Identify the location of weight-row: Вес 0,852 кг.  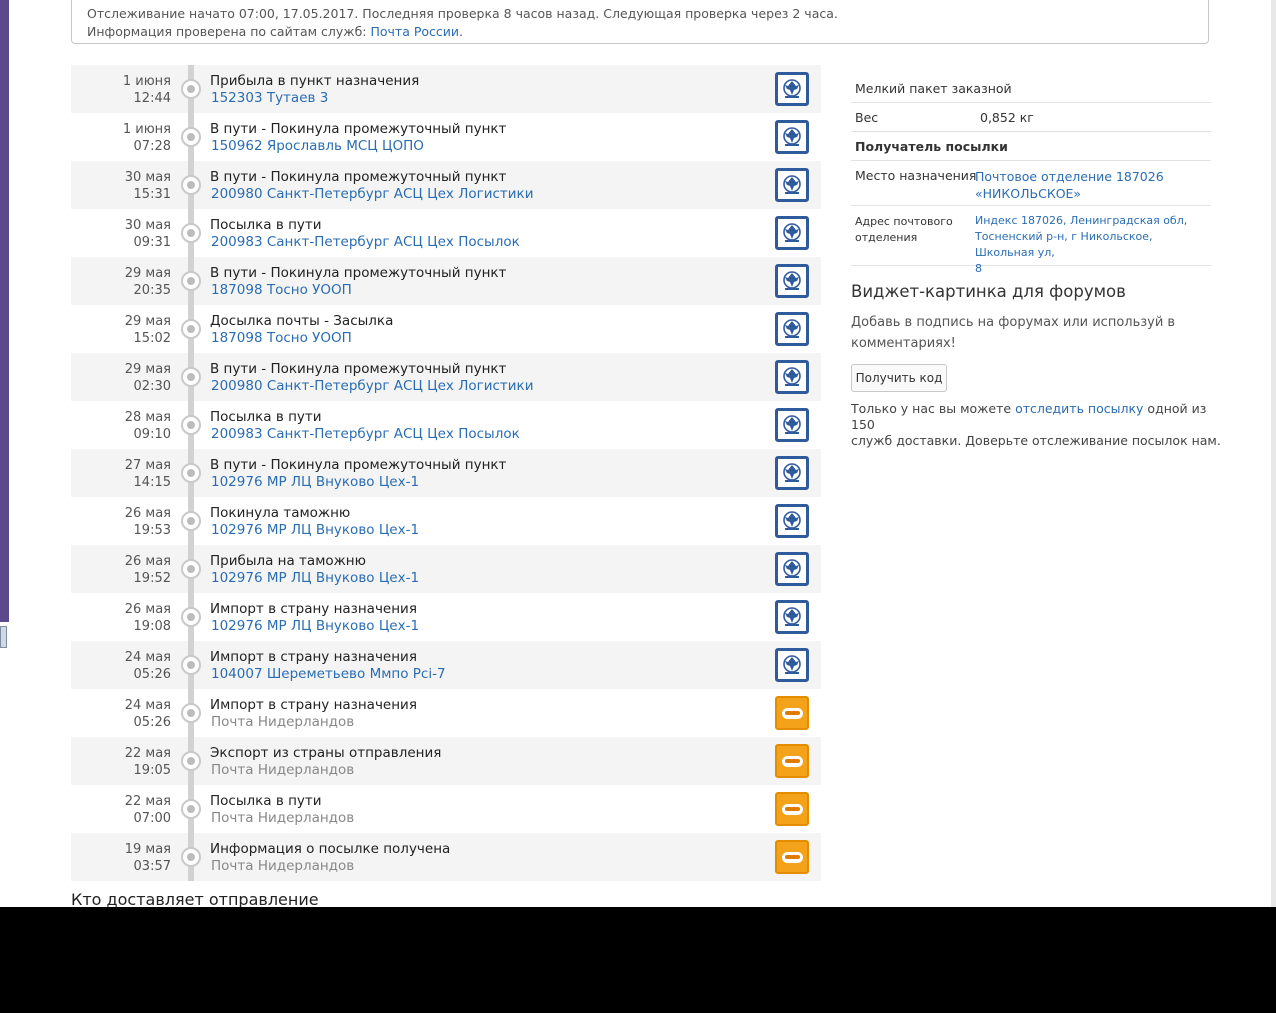
(1031, 117).